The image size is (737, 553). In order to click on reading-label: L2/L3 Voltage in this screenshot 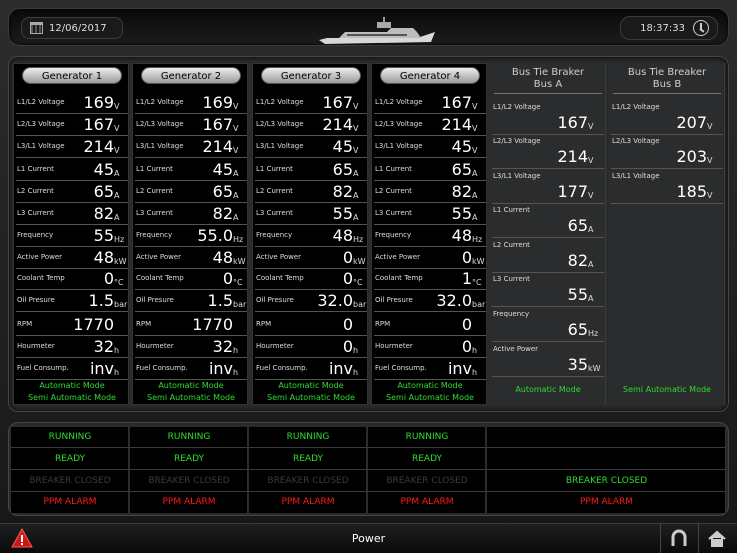, I will do `click(280, 124)`.